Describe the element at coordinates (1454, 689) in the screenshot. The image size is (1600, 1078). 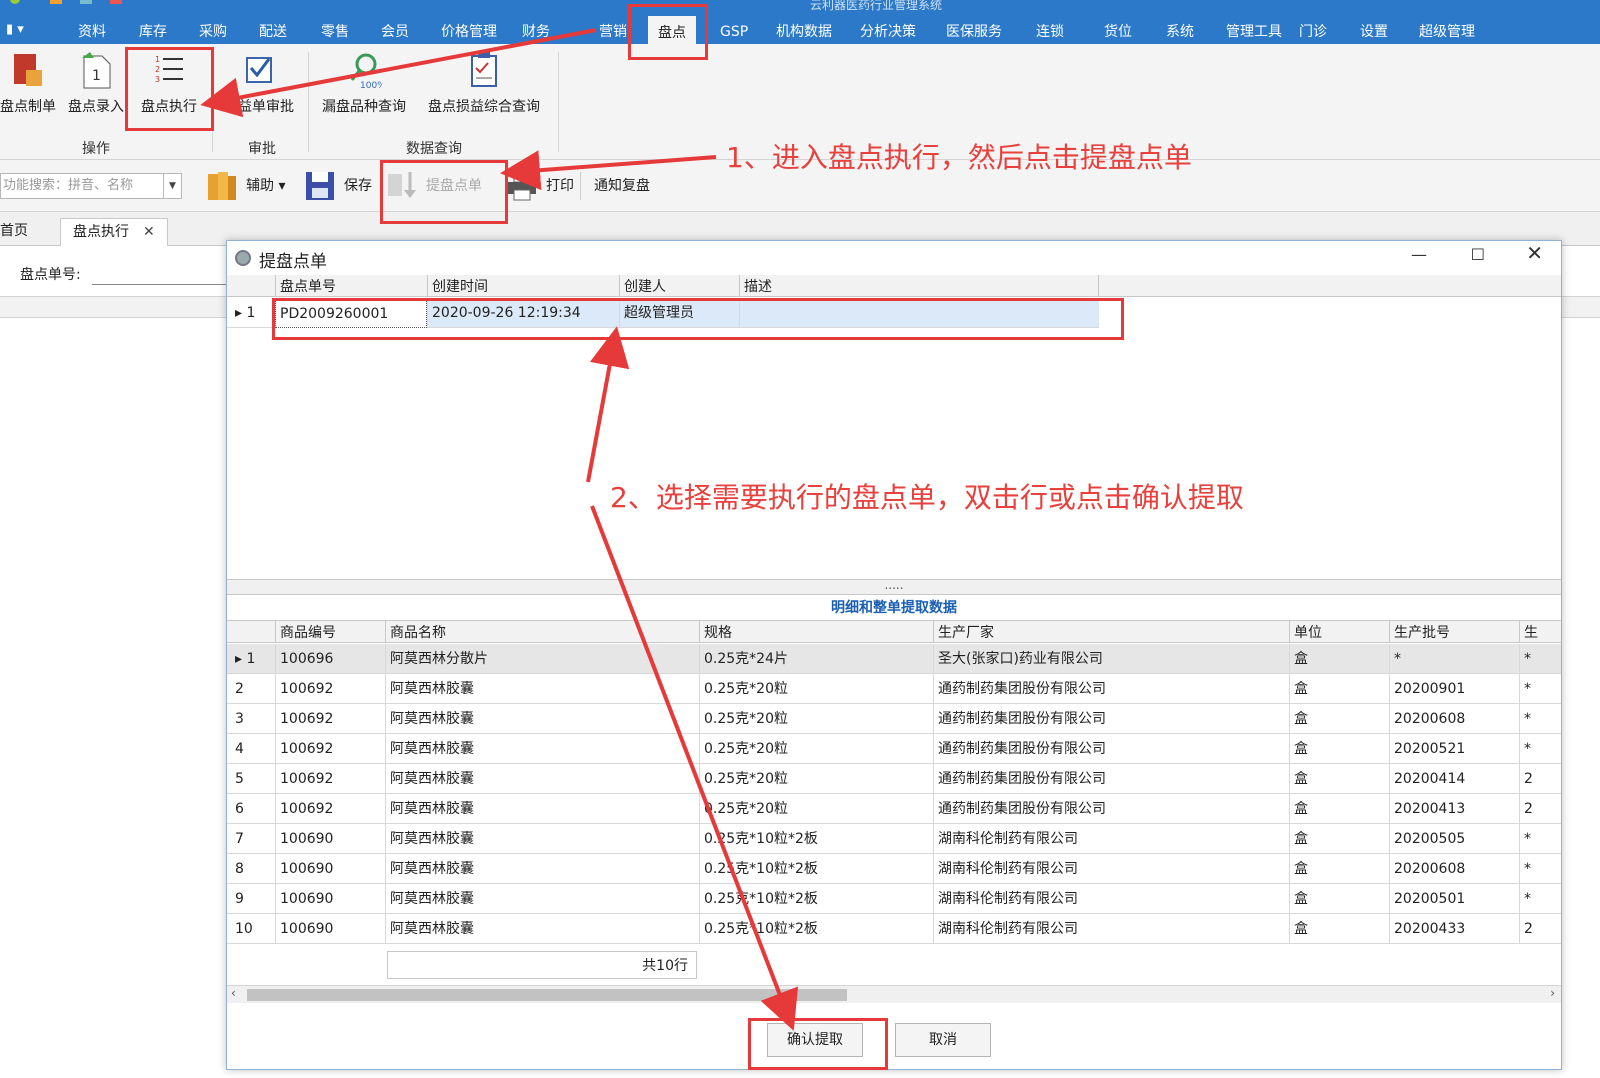
I see `cell-batch: 20200901` at that location.